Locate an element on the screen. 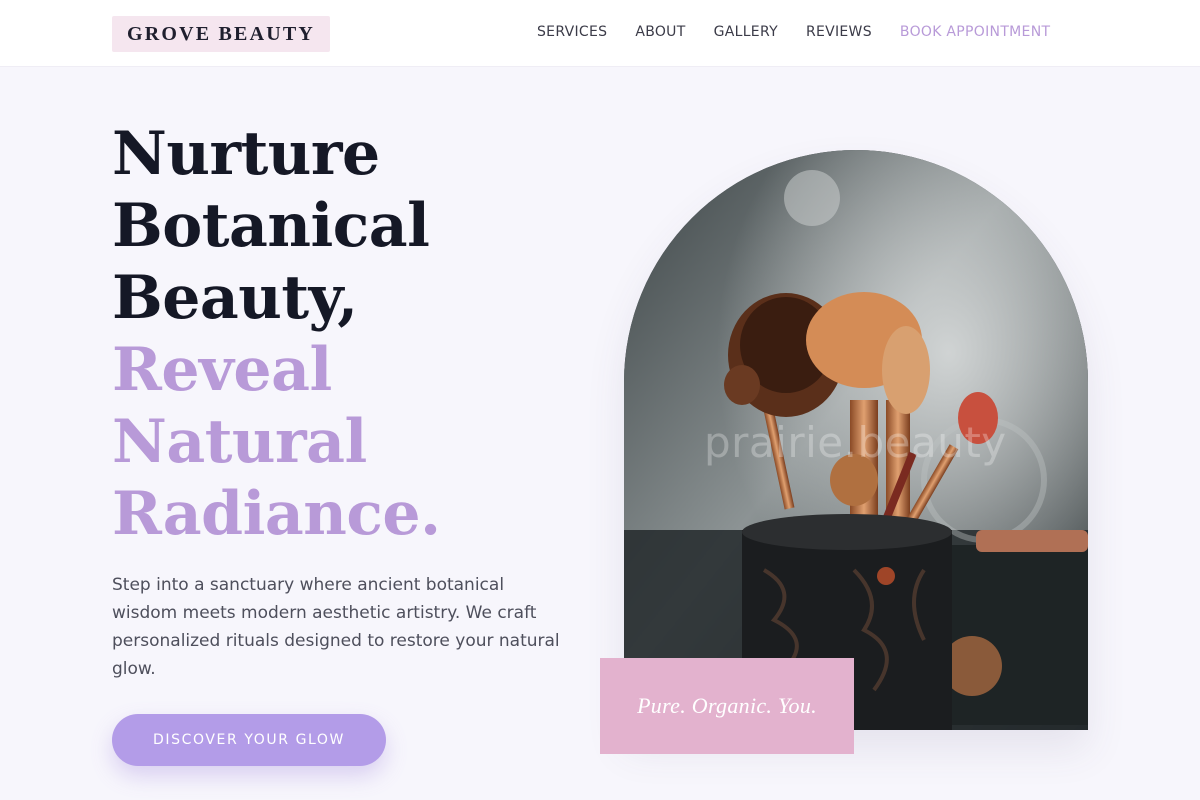 The image size is (1200, 800). headline-accent-line: Natural is located at coordinates (239, 442).